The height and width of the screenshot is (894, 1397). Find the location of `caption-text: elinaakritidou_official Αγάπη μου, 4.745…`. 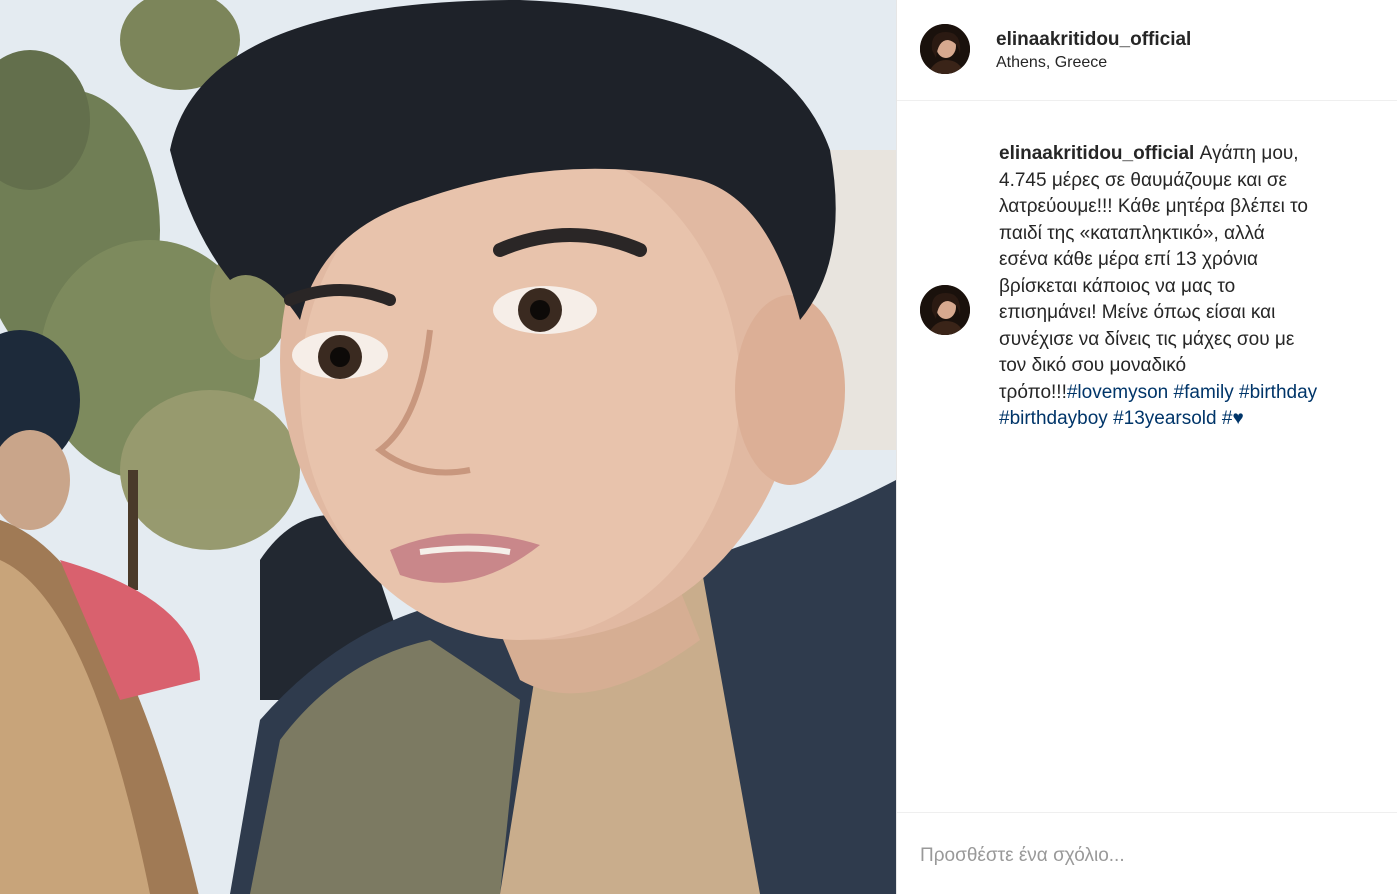

caption-text: elinaakritidou_official Αγάπη μου, 4.745… is located at coordinates (1184, 287).